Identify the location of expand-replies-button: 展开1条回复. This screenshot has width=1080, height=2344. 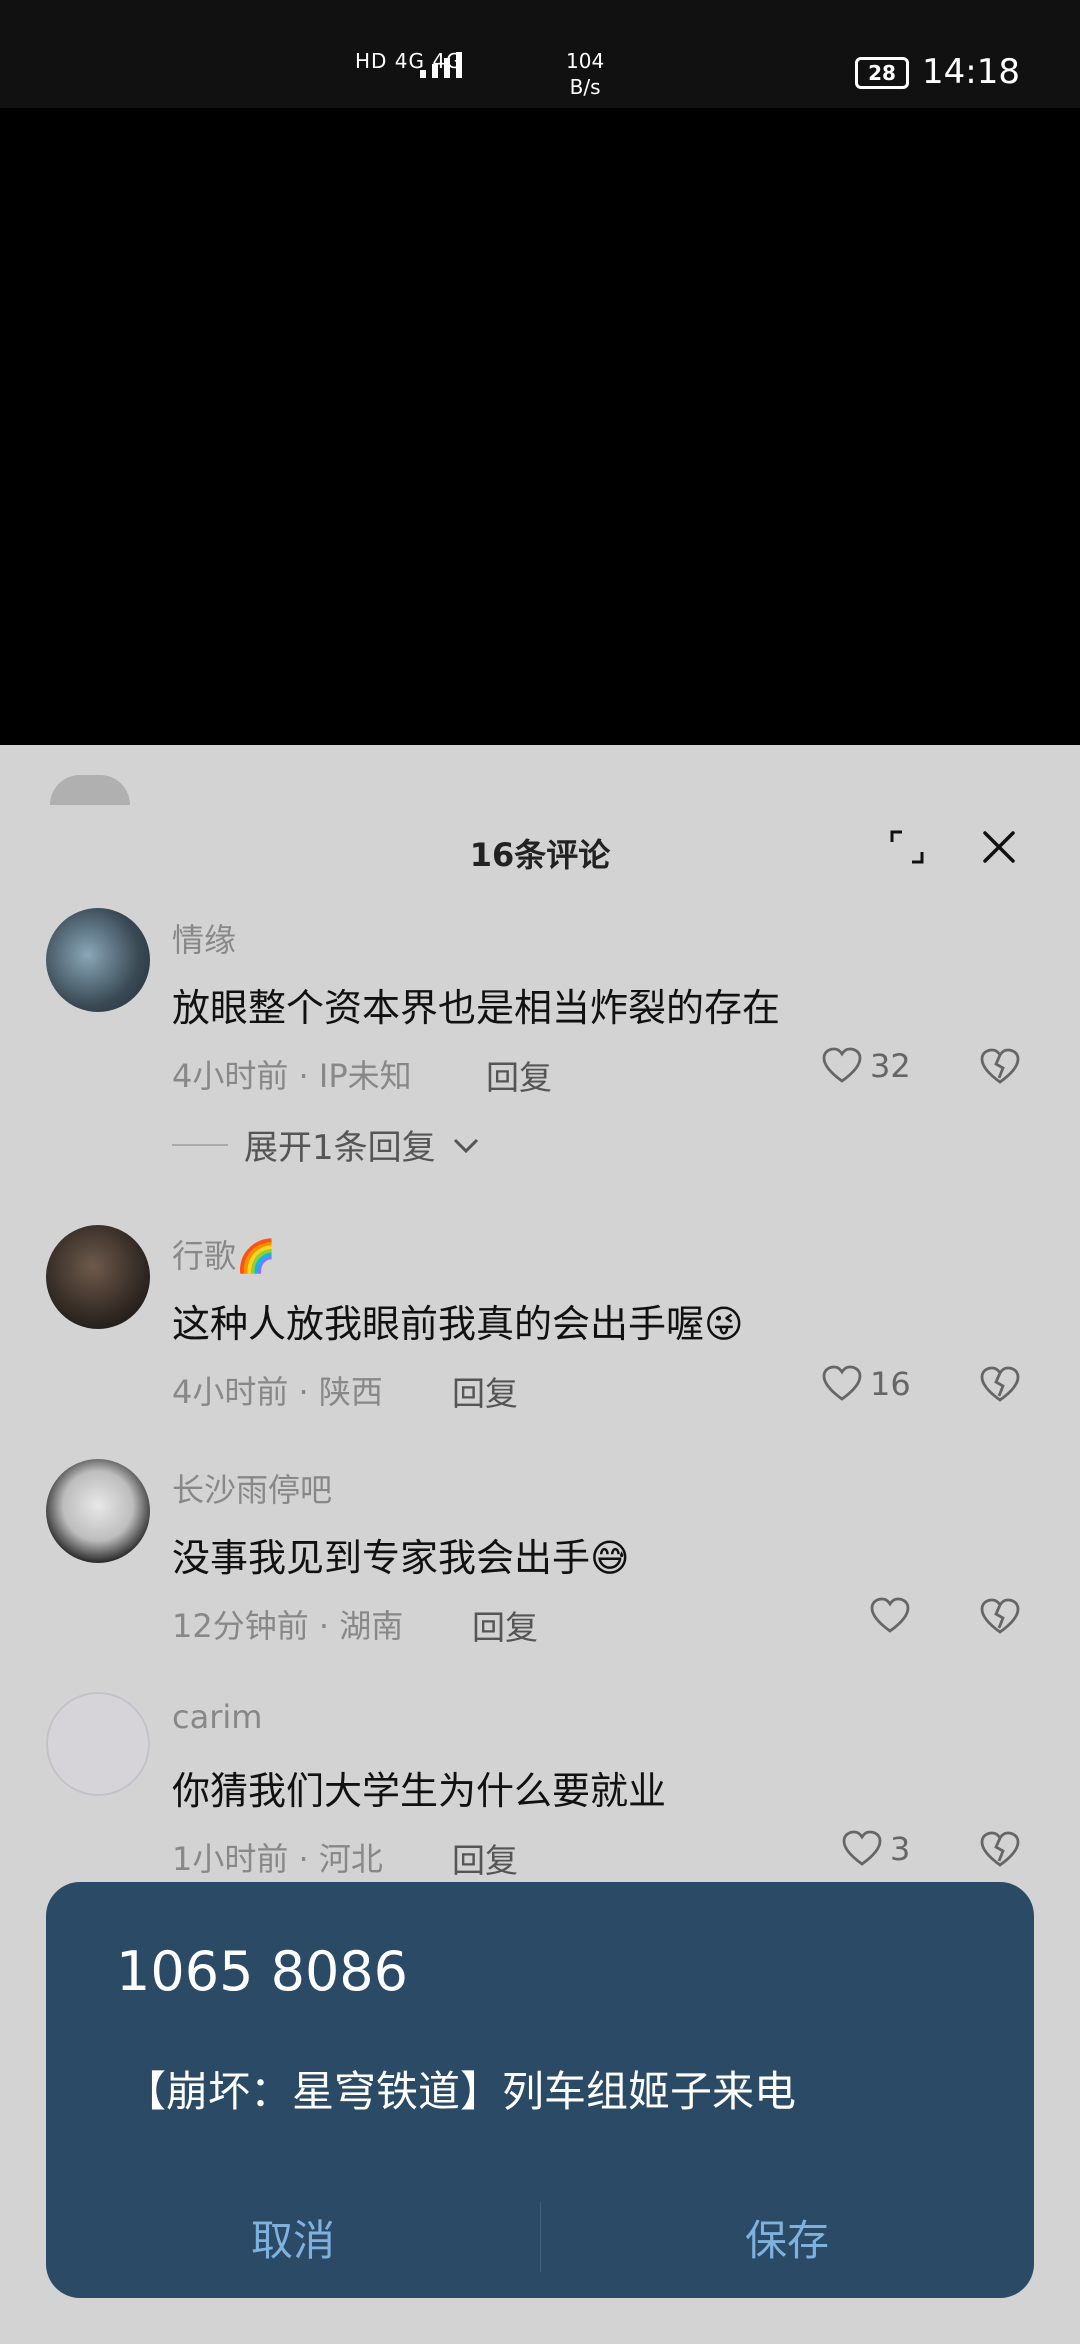
(326, 1144).